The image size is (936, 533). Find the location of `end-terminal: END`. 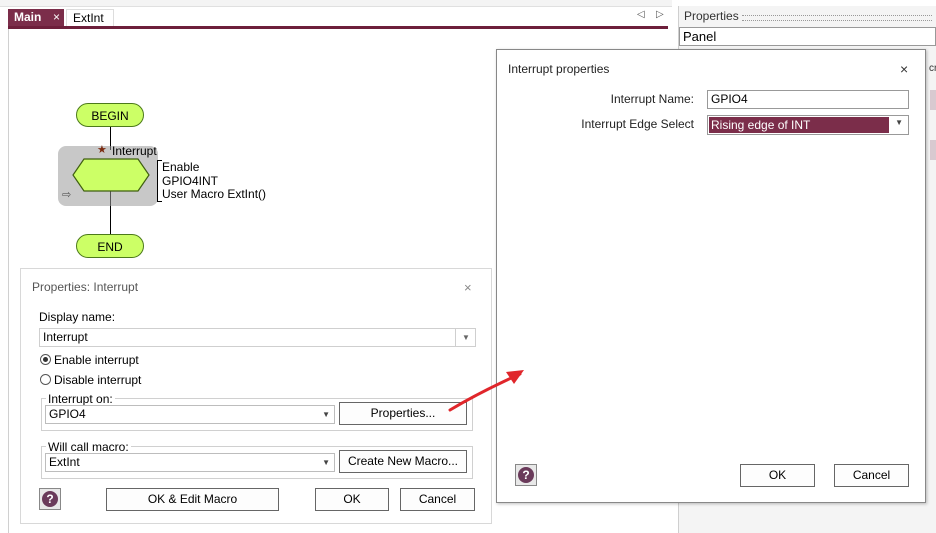

end-terminal: END is located at coordinates (110, 246).